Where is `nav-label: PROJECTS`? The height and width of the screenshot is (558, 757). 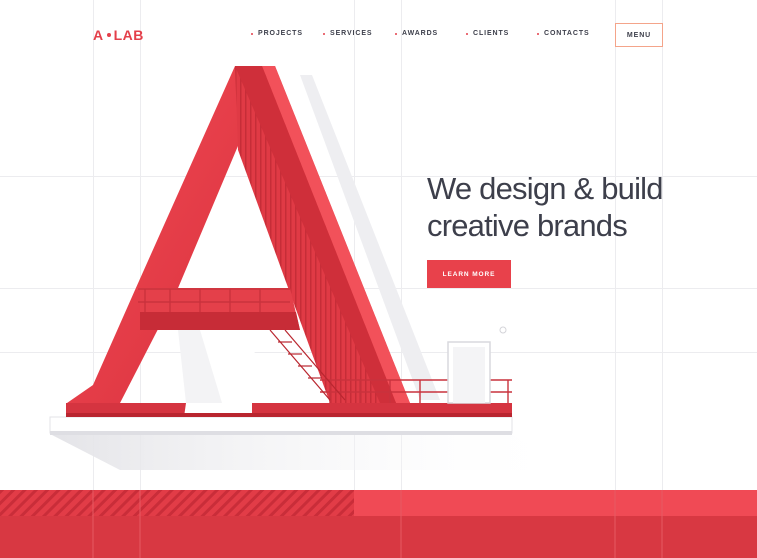 nav-label: PROJECTS is located at coordinates (280, 33).